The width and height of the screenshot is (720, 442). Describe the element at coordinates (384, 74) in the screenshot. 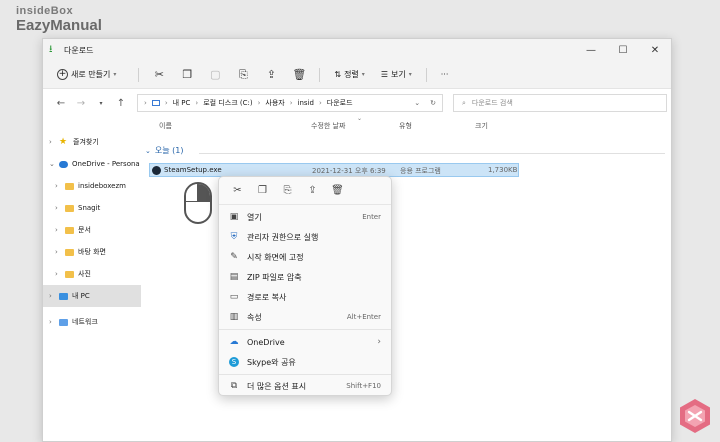

I see `view-icon: ☰` at that location.